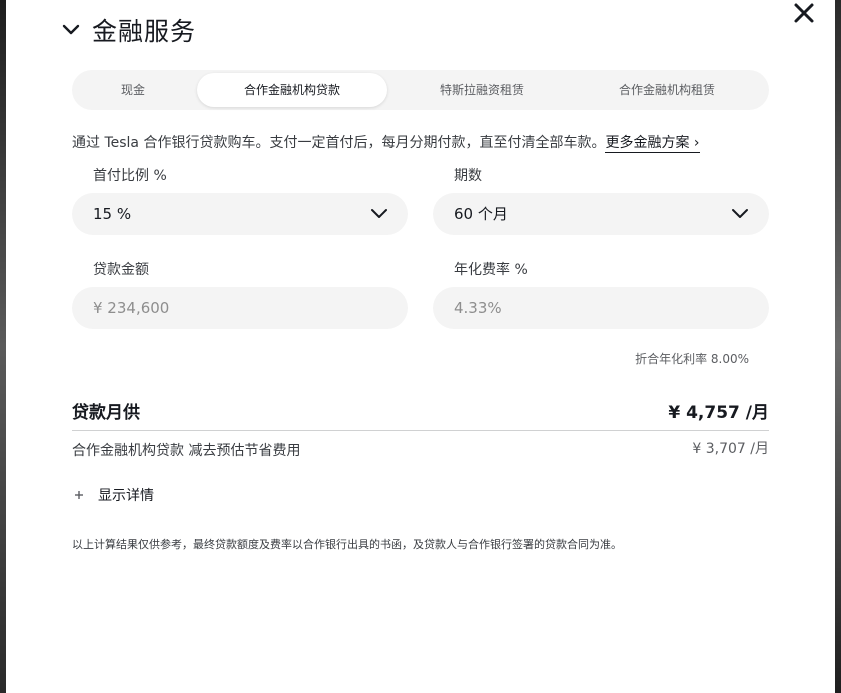 This screenshot has height=693, width=841. I want to click on loan-amount-value: ¥ 234,600, so click(131, 308).